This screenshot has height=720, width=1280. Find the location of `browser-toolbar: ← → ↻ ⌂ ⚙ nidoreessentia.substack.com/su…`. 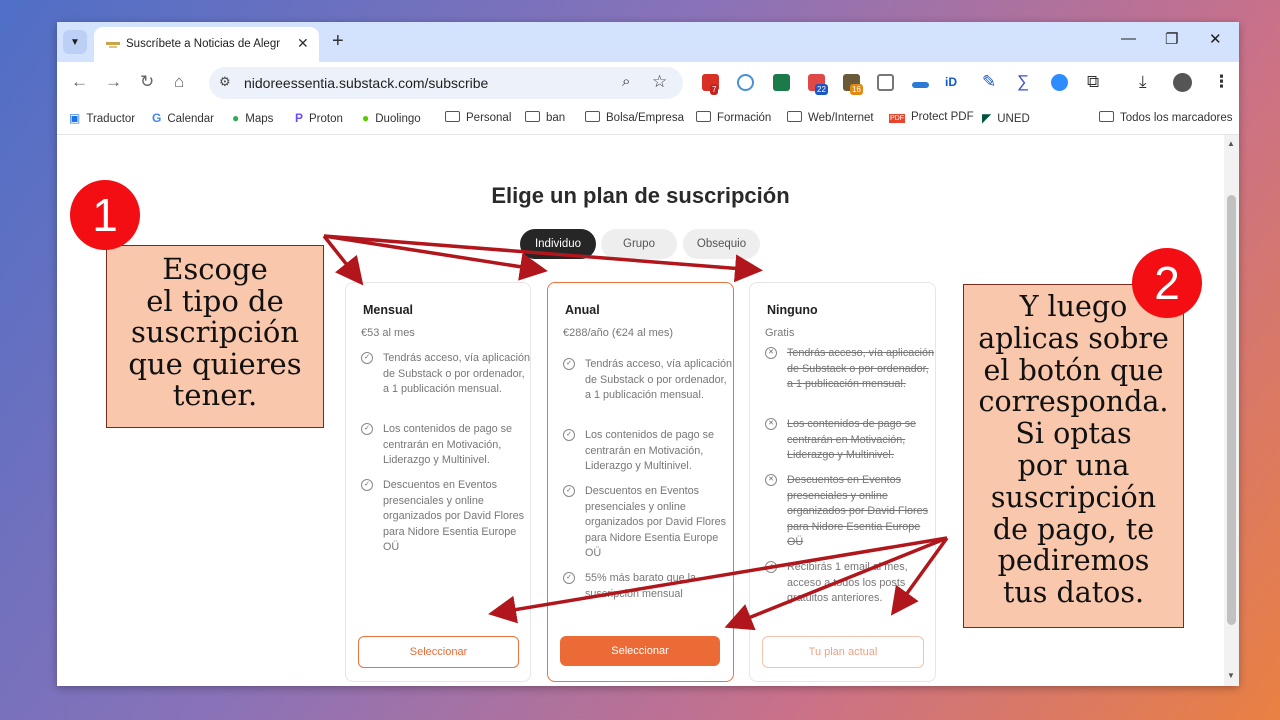

browser-toolbar: ← → ↻ ⌂ ⚙ nidoreessentia.substack.com/su… is located at coordinates (648, 83).